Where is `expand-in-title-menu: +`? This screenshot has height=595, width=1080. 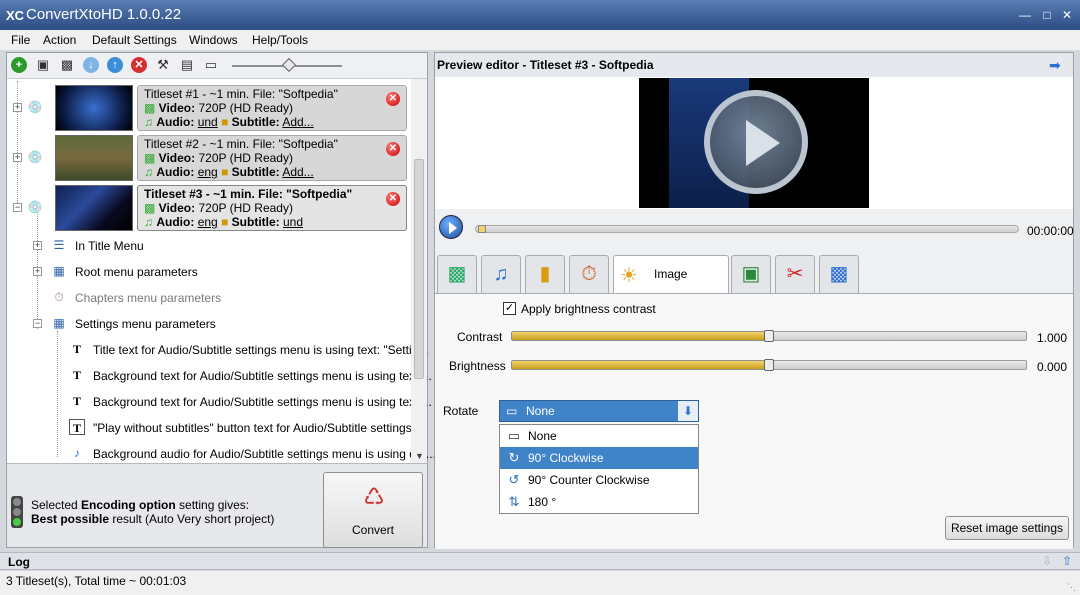 expand-in-title-menu: + is located at coordinates (37, 245).